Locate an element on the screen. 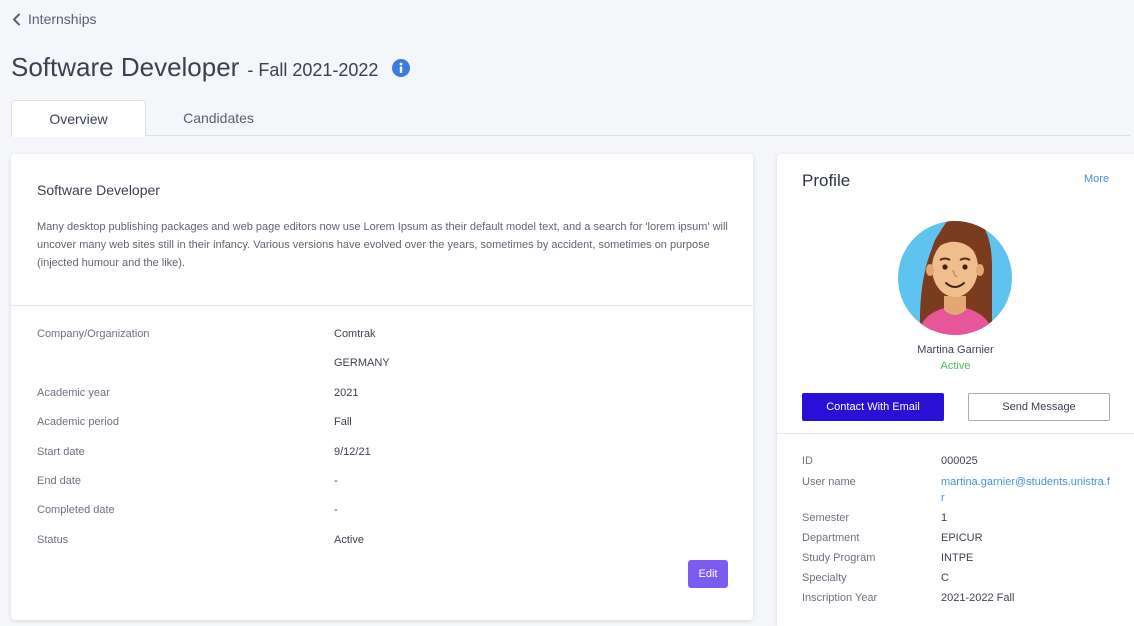 Image resolution: width=1134 pixels, height=626 pixels. detail-row-country: GERMANY is located at coordinates (382, 367).